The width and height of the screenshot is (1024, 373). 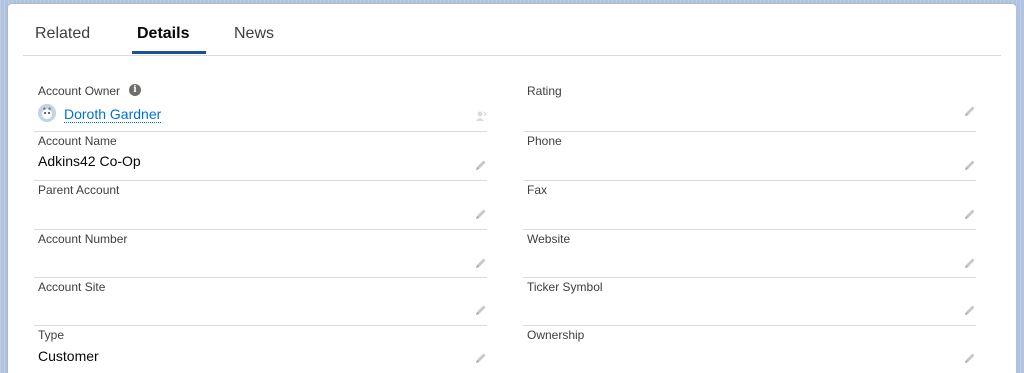 I want to click on field-label: Fax, so click(x=537, y=190).